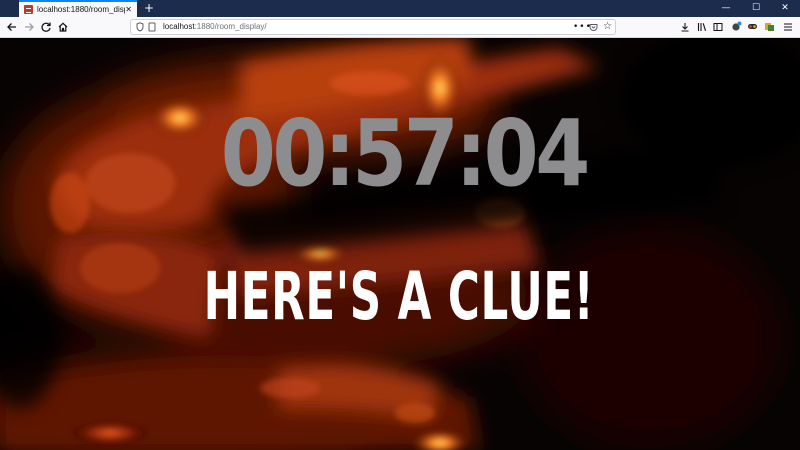 The width and height of the screenshot is (800, 450). What do you see at coordinates (607, 27) in the screenshot?
I see `bookmark-star-icon: ☆` at bounding box center [607, 27].